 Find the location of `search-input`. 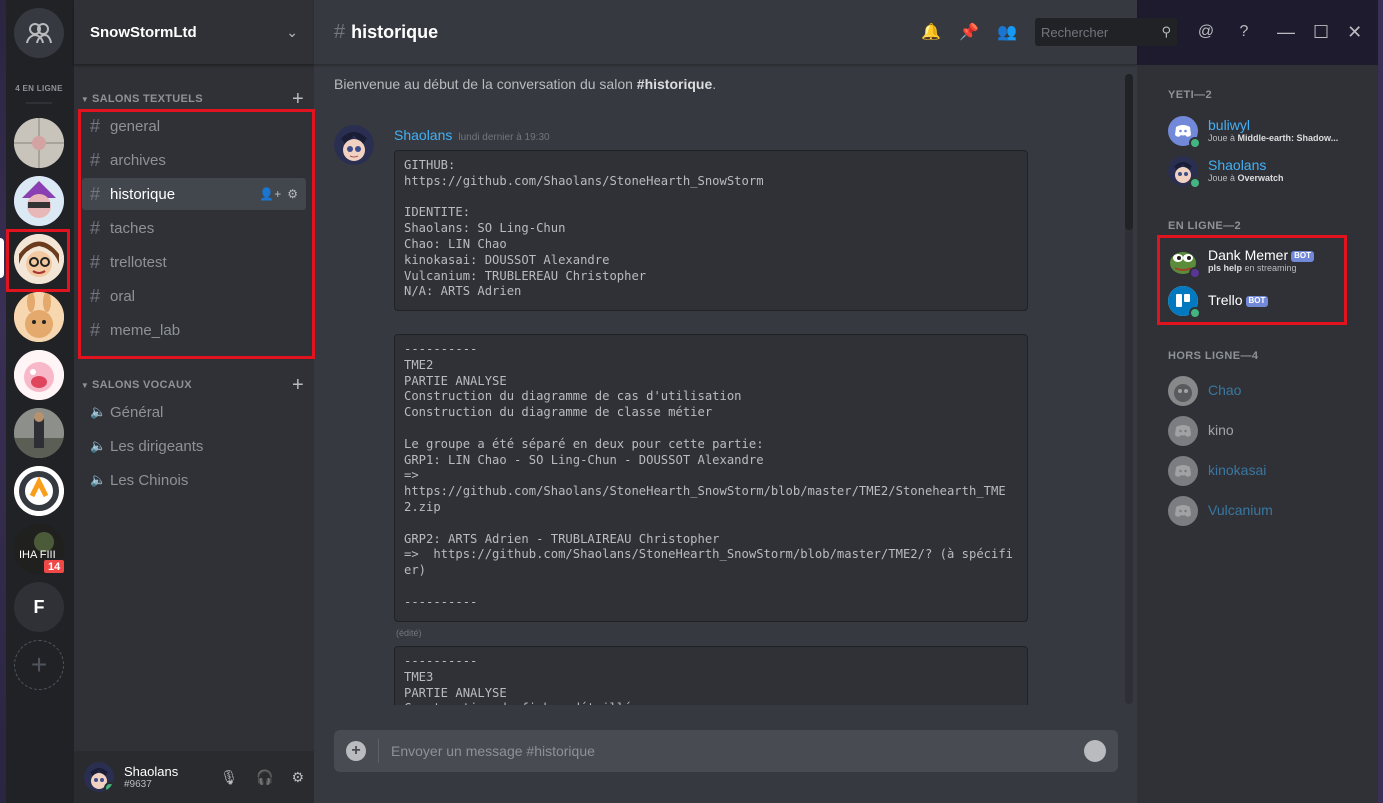

search-input is located at coordinates (1096, 32).